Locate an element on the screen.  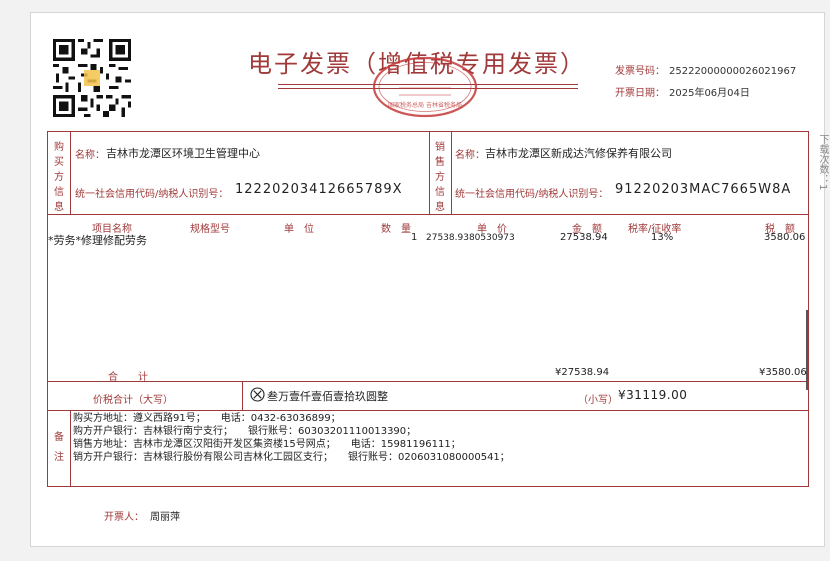
remarks-label: 备注 is located at coordinates (59, 447).